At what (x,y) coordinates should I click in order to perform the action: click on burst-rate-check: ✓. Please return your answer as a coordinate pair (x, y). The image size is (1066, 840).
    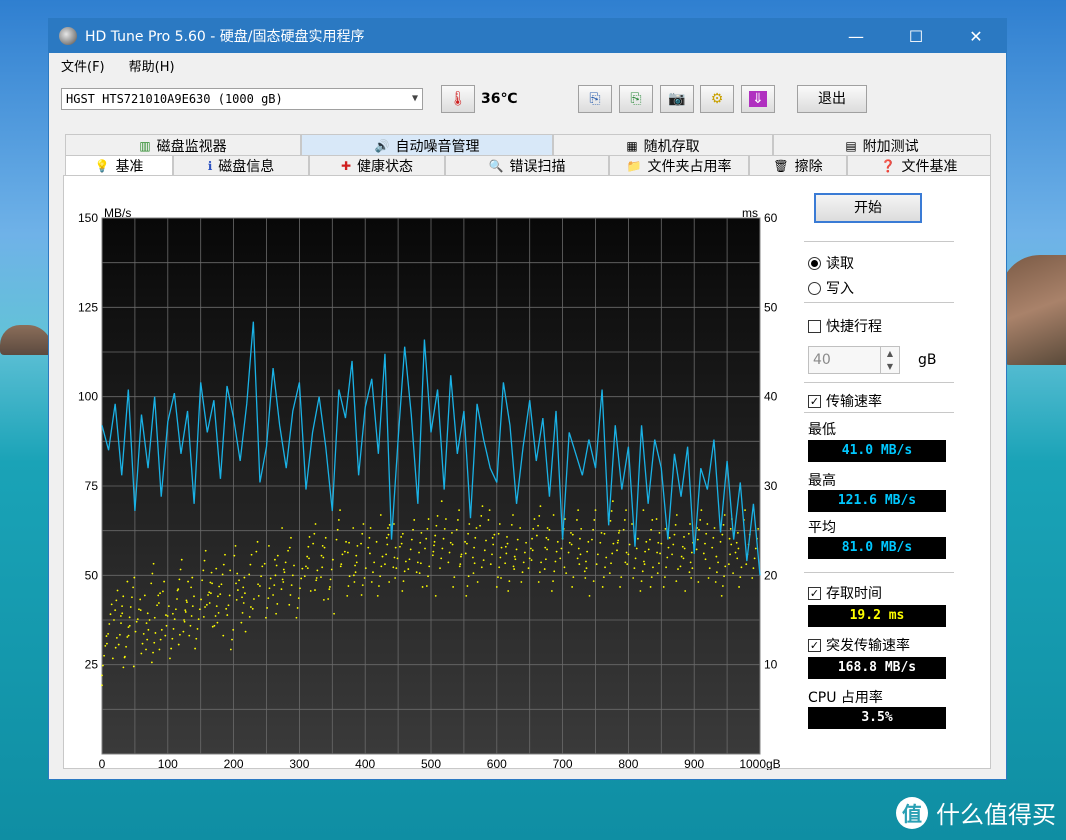
    Looking at the image, I should click on (814, 645).